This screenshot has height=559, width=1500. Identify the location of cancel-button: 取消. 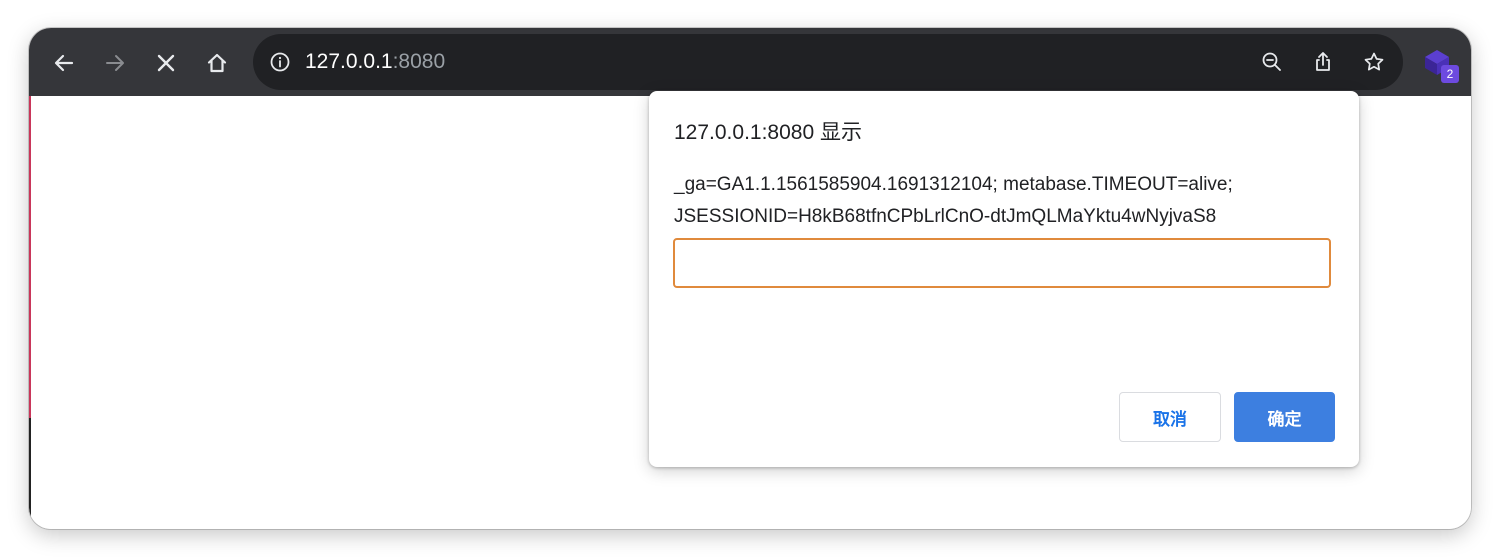
(1170, 417).